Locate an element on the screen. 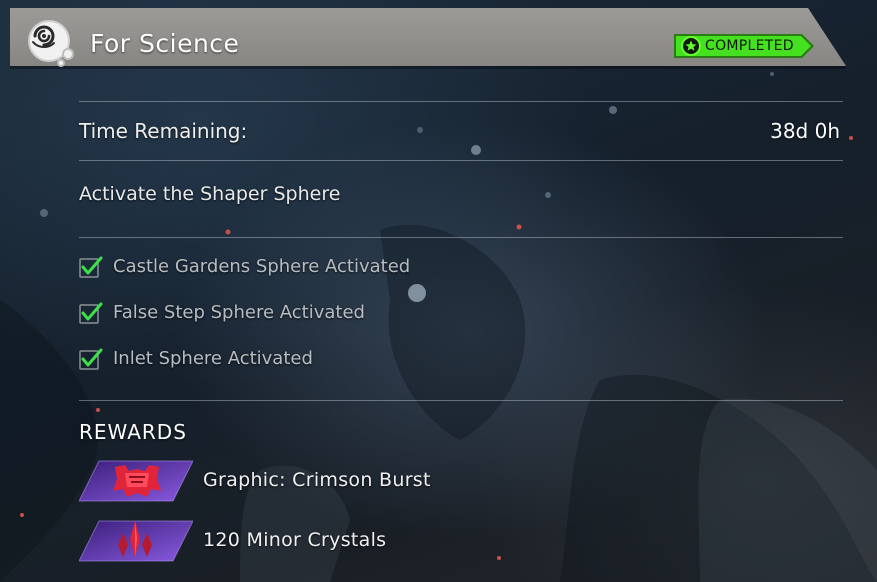 This screenshot has width=877, height=582. task-label: False Step Sphere Activated is located at coordinates (239, 312).